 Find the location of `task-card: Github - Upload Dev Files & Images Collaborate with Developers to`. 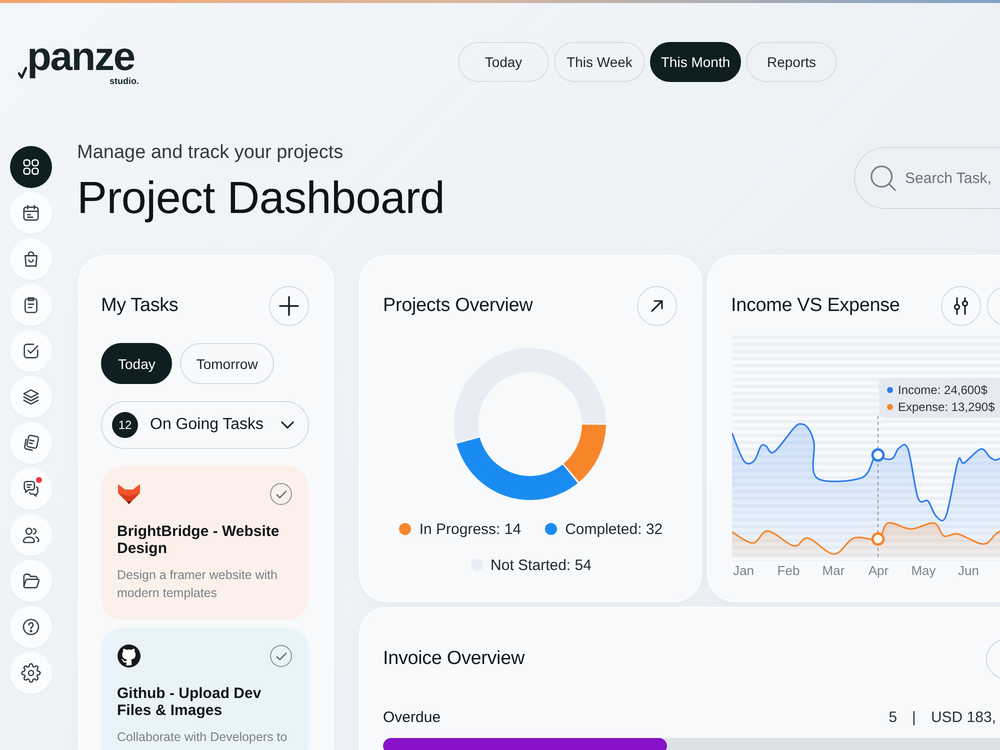

task-card: Github - Upload Dev Files & Images Collaborate with Developers to is located at coordinates (205, 689).